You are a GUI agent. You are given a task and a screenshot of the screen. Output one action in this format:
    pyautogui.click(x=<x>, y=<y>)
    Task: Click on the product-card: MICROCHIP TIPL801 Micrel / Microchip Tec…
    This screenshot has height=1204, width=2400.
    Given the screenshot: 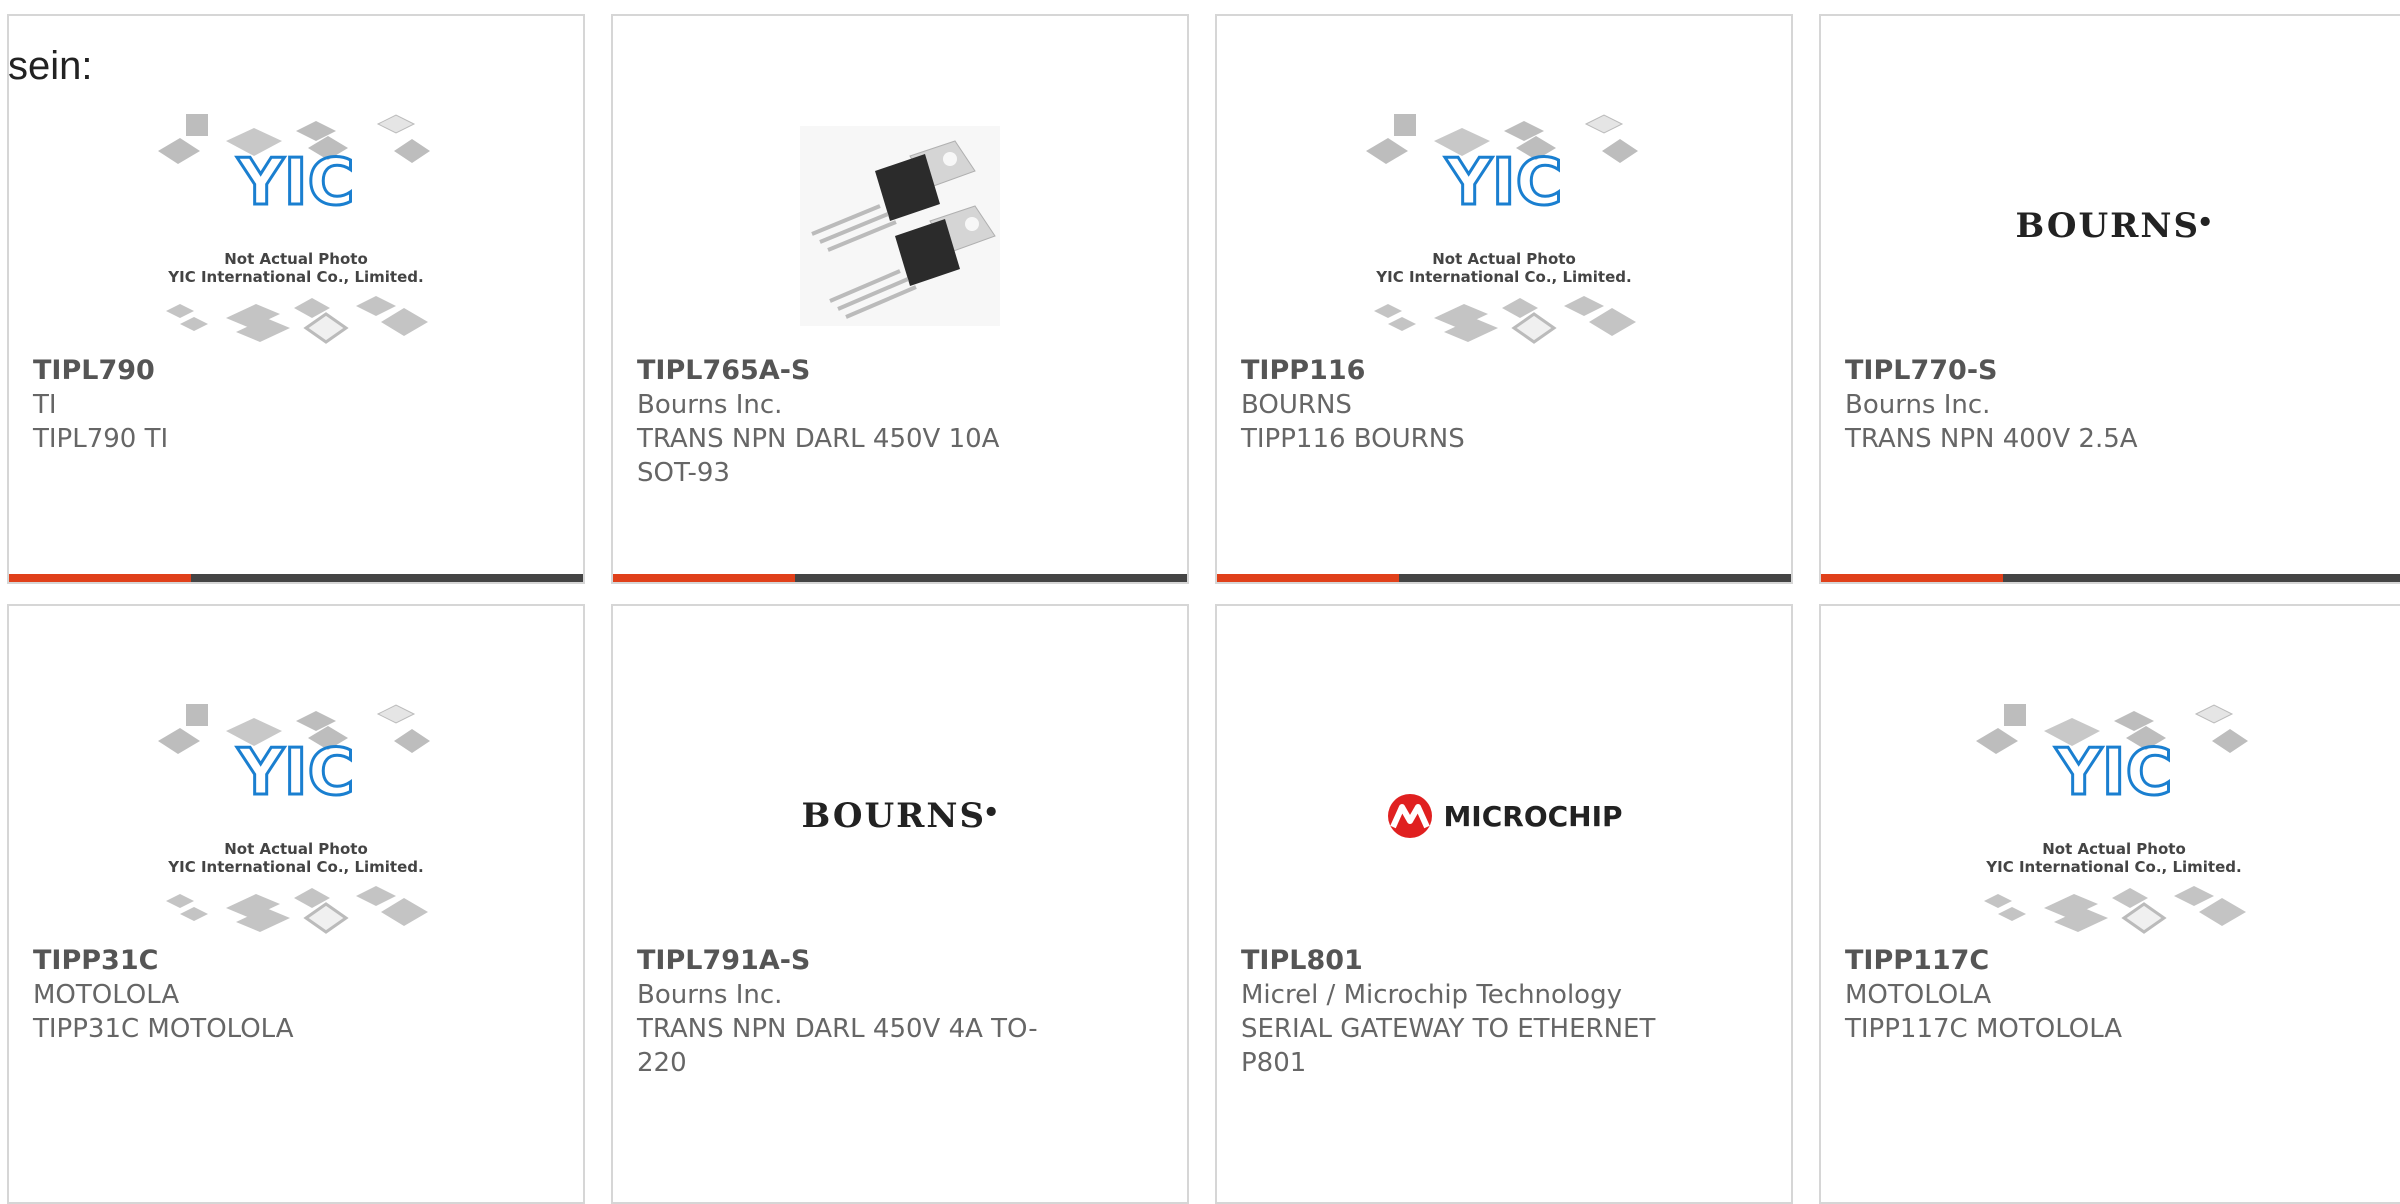 What is the action you would take?
    pyautogui.click(x=1504, y=904)
    